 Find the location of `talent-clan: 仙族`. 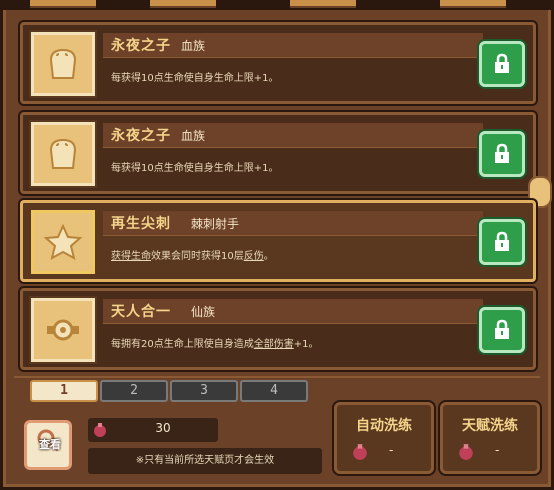

talent-clan: 仙族 is located at coordinates (203, 312).